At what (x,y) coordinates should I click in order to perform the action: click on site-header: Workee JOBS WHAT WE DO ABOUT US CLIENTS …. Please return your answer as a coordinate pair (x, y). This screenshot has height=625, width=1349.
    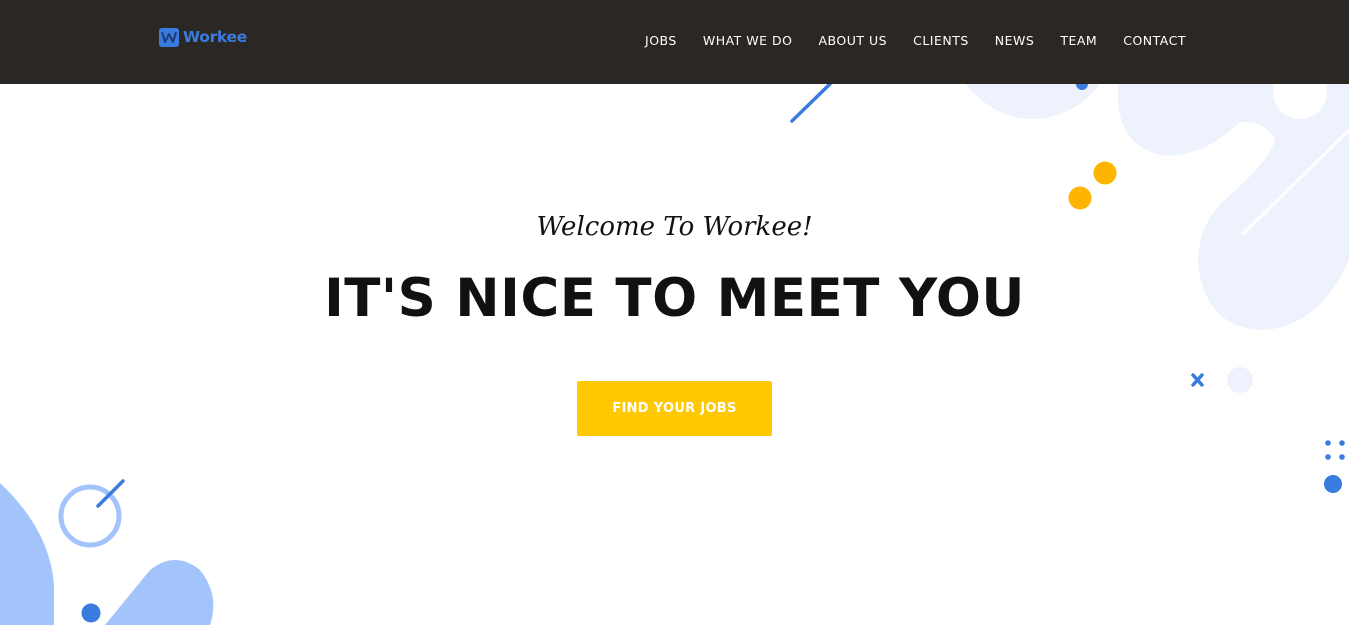
    Looking at the image, I should click on (674, 42).